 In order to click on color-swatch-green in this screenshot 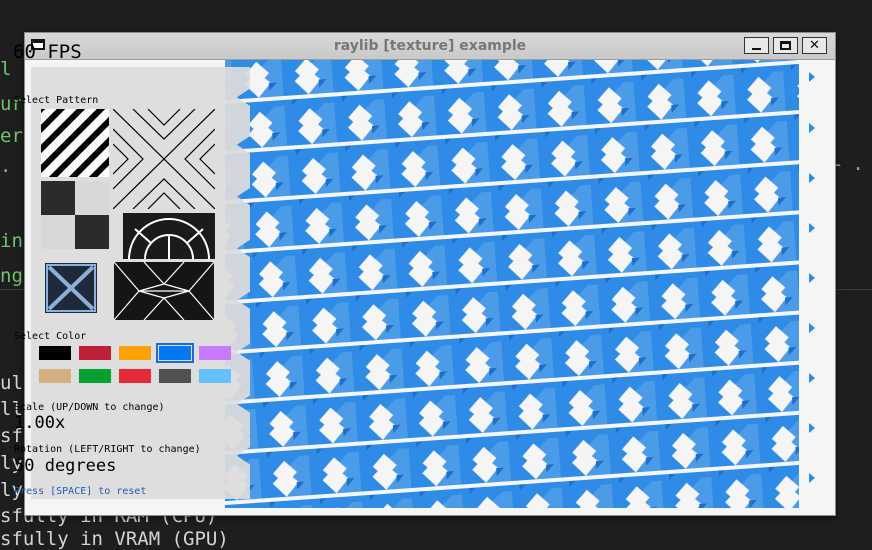, I will do `click(95, 376)`.